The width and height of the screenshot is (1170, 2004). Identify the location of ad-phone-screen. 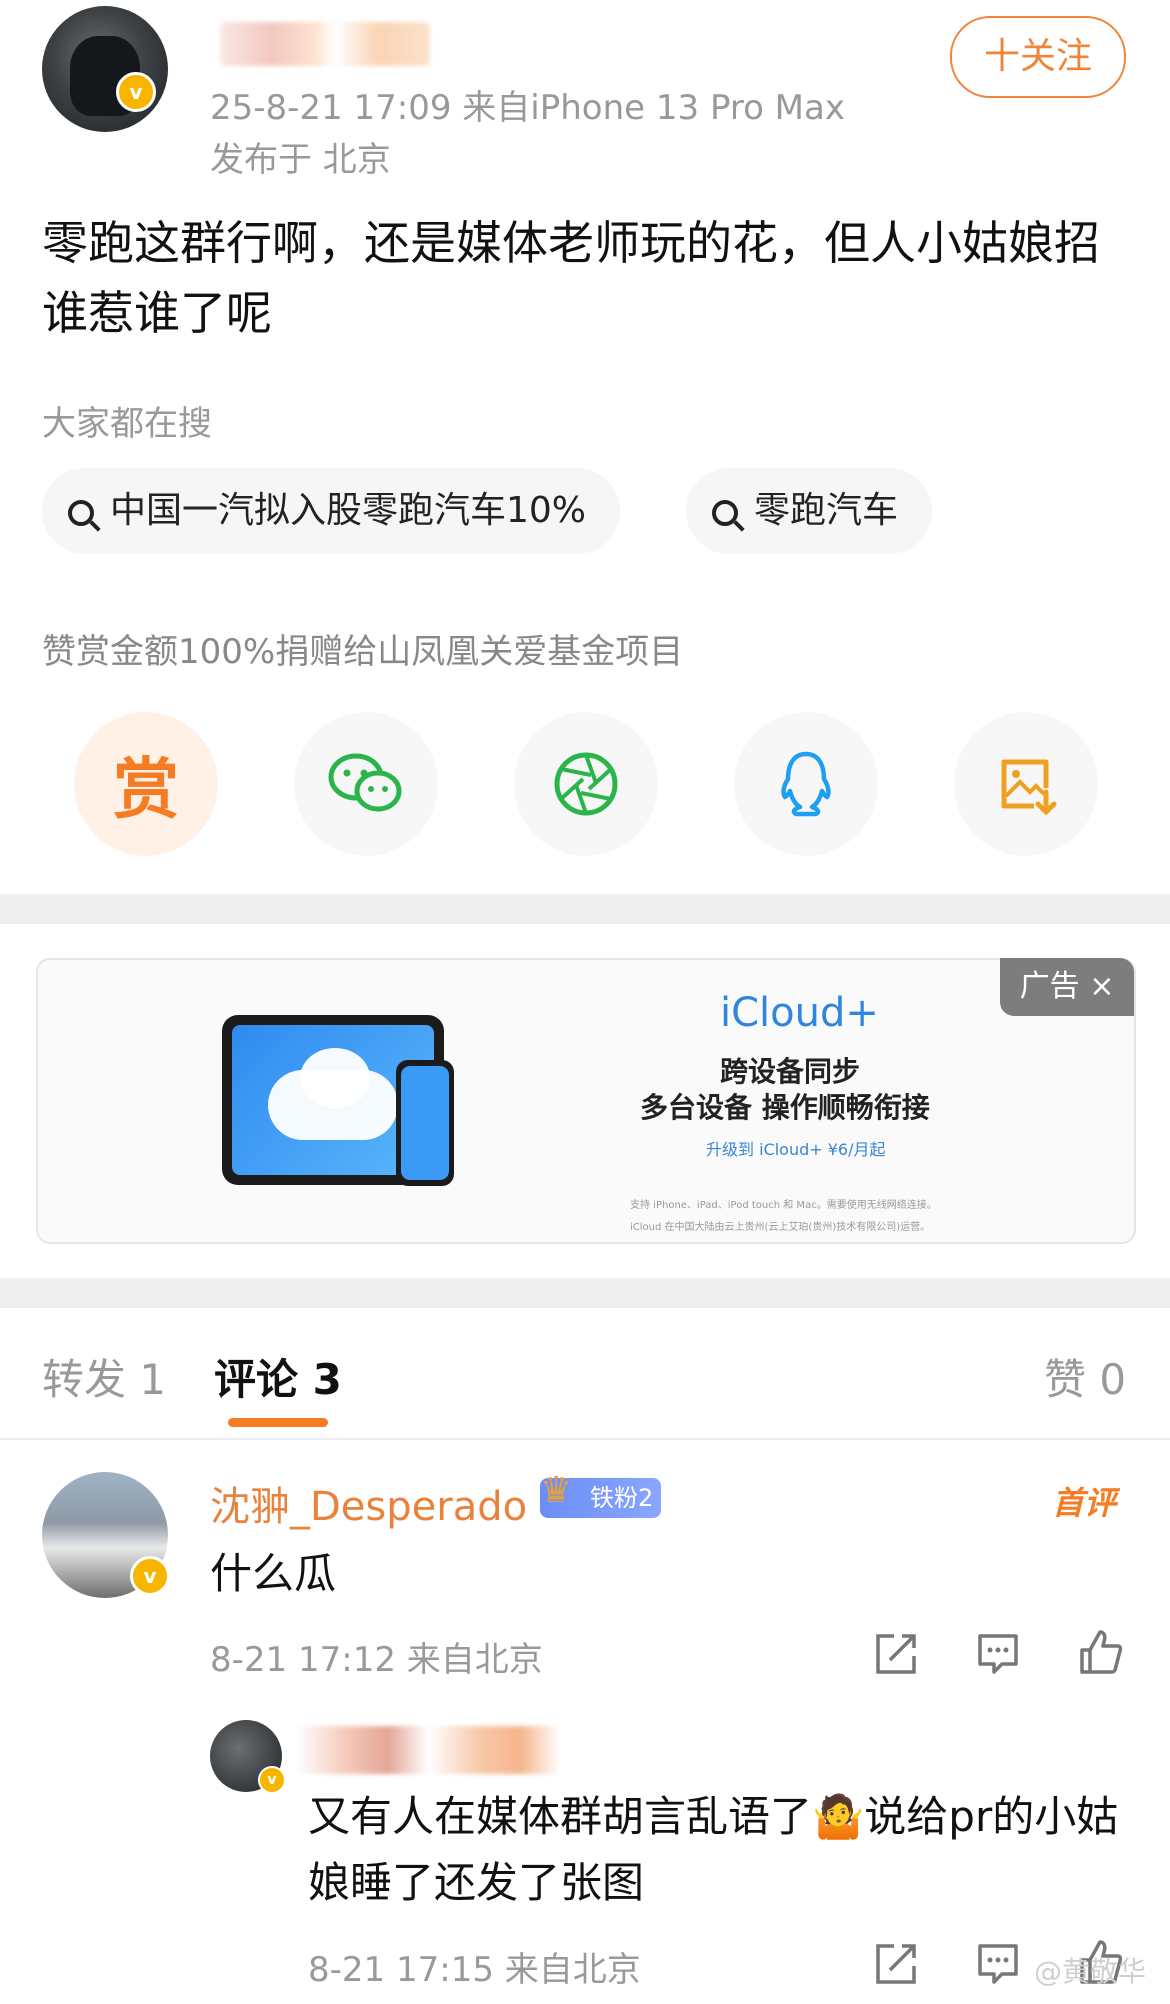
(425, 1123).